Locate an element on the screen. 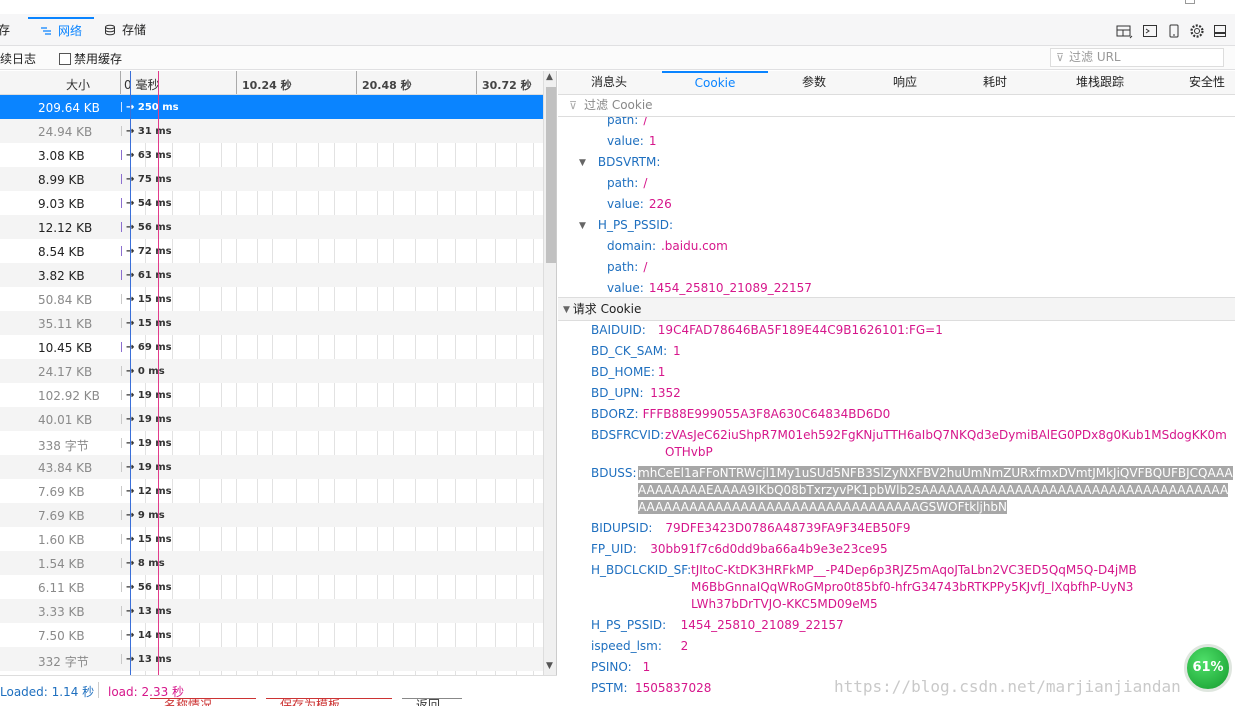  cookie-entry: value: 1454_25810_21089_22157 is located at coordinates (709, 288).